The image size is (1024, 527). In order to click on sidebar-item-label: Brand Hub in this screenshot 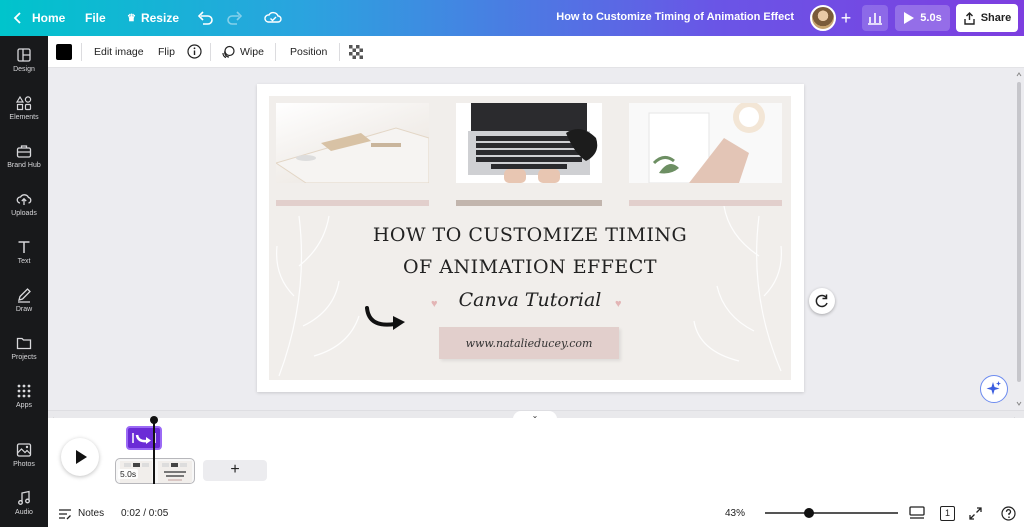, I will do `click(24, 165)`.